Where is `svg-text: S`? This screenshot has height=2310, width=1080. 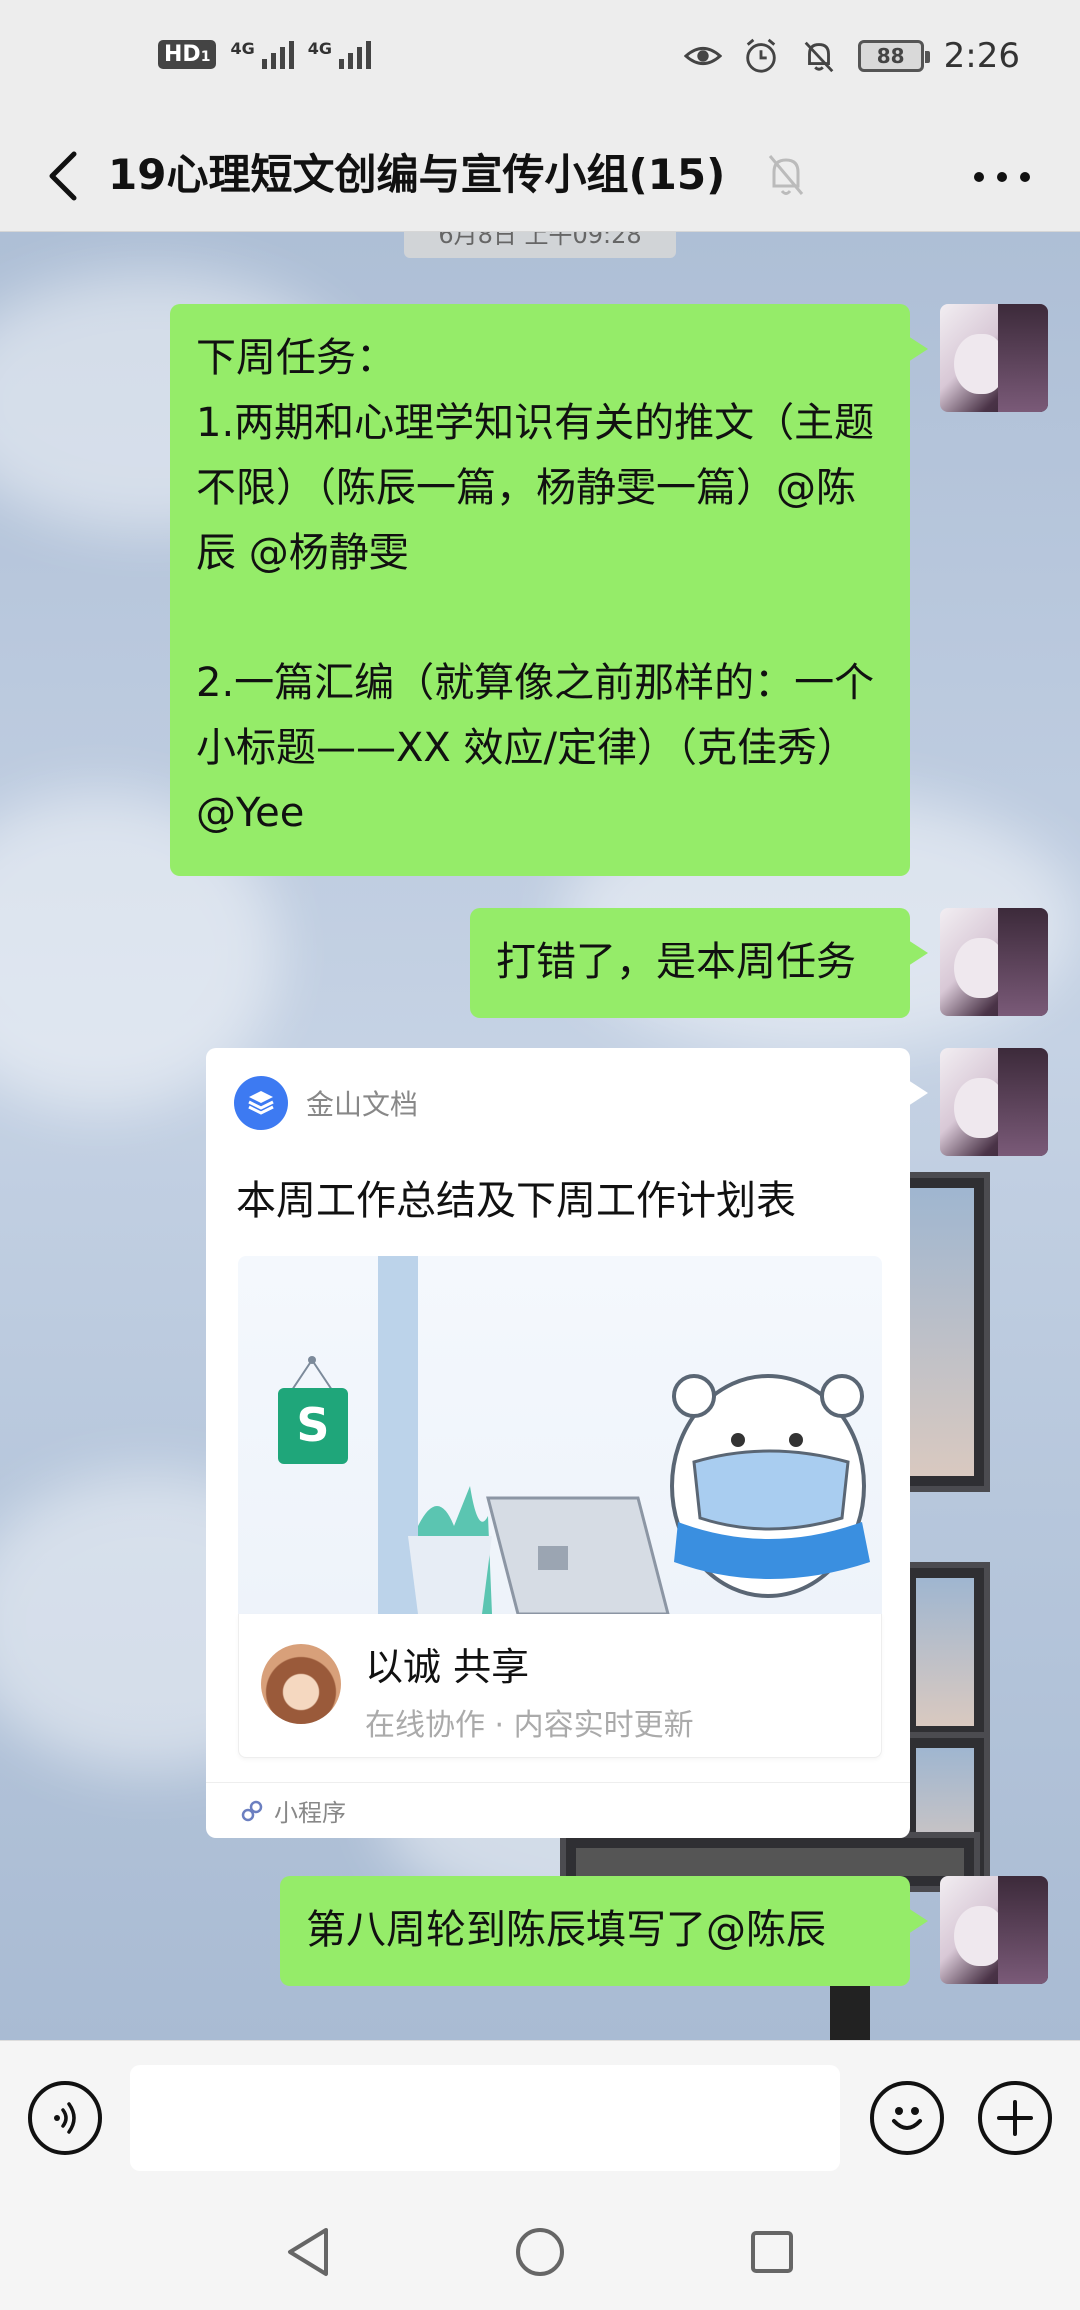
svg-text: S is located at coordinates (312, 1425).